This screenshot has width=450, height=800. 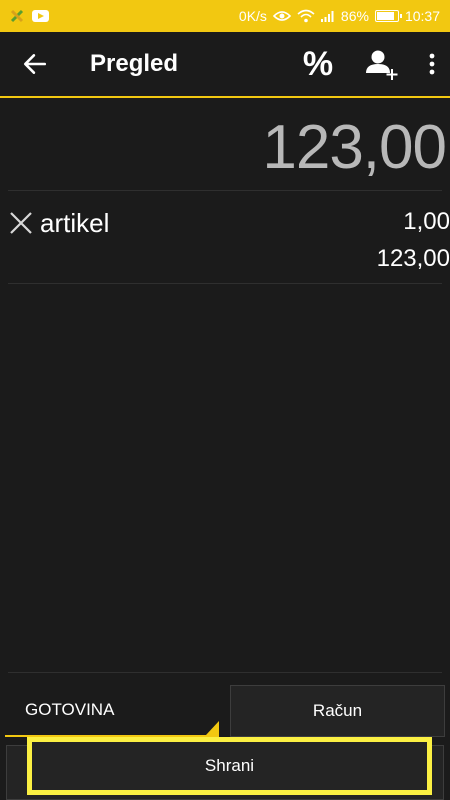 I want to click on app-notification-icon, so click(x=17, y=16).